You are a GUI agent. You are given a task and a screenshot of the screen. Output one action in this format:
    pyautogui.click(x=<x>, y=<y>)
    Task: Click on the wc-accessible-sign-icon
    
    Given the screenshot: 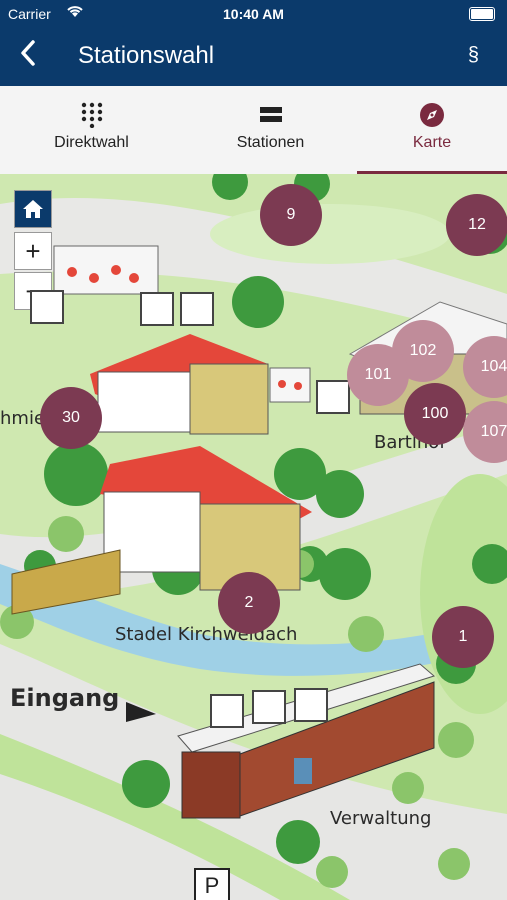 What is the action you would take?
    pyautogui.click(x=311, y=705)
    